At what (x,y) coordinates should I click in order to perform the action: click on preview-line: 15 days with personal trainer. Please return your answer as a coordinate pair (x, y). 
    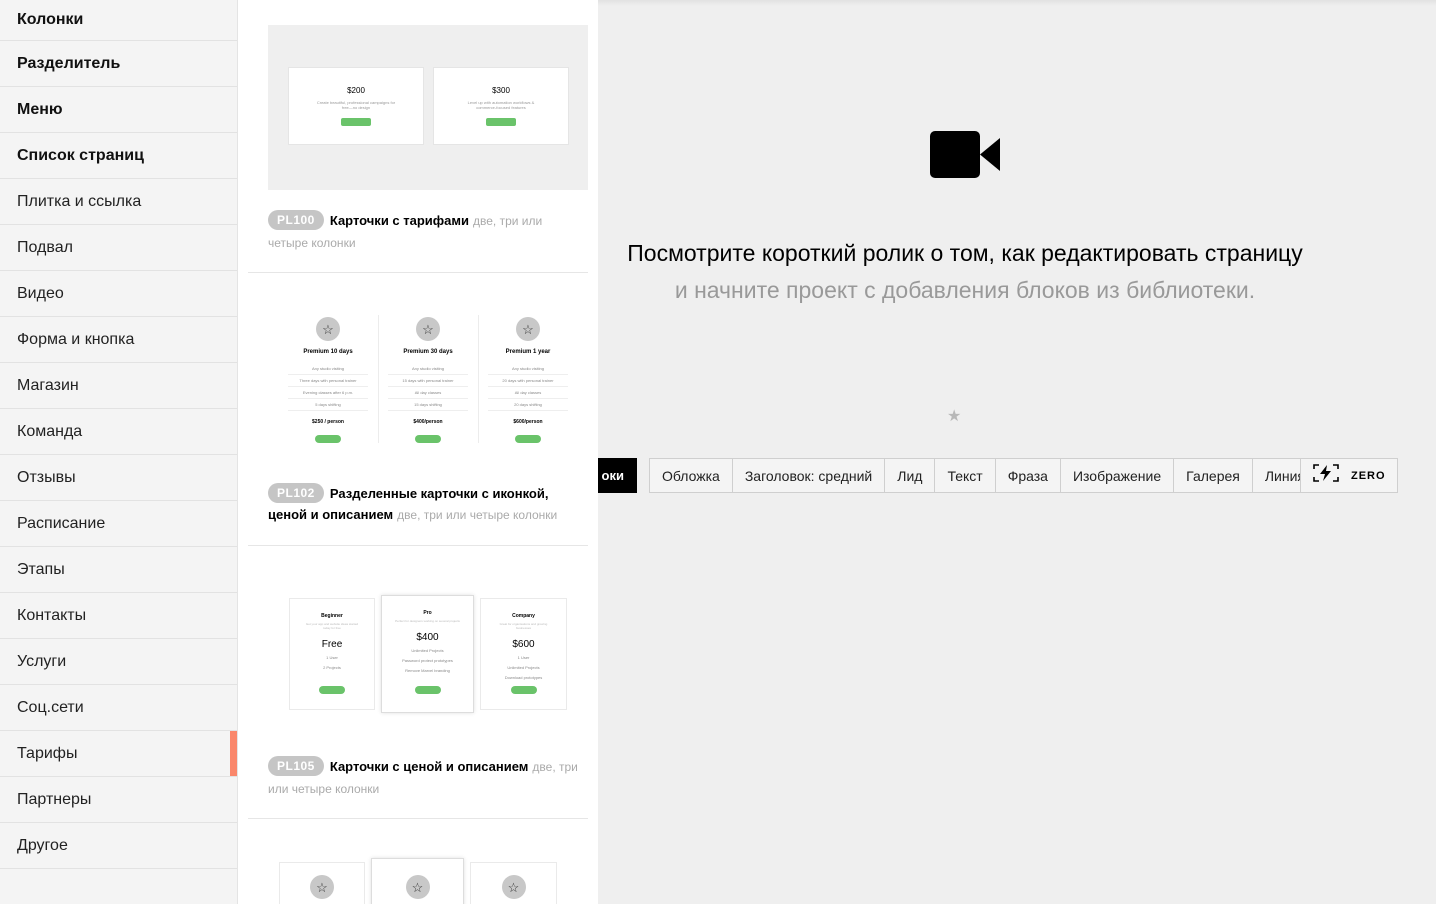
    Looking at the image, I should click on (428, 381).